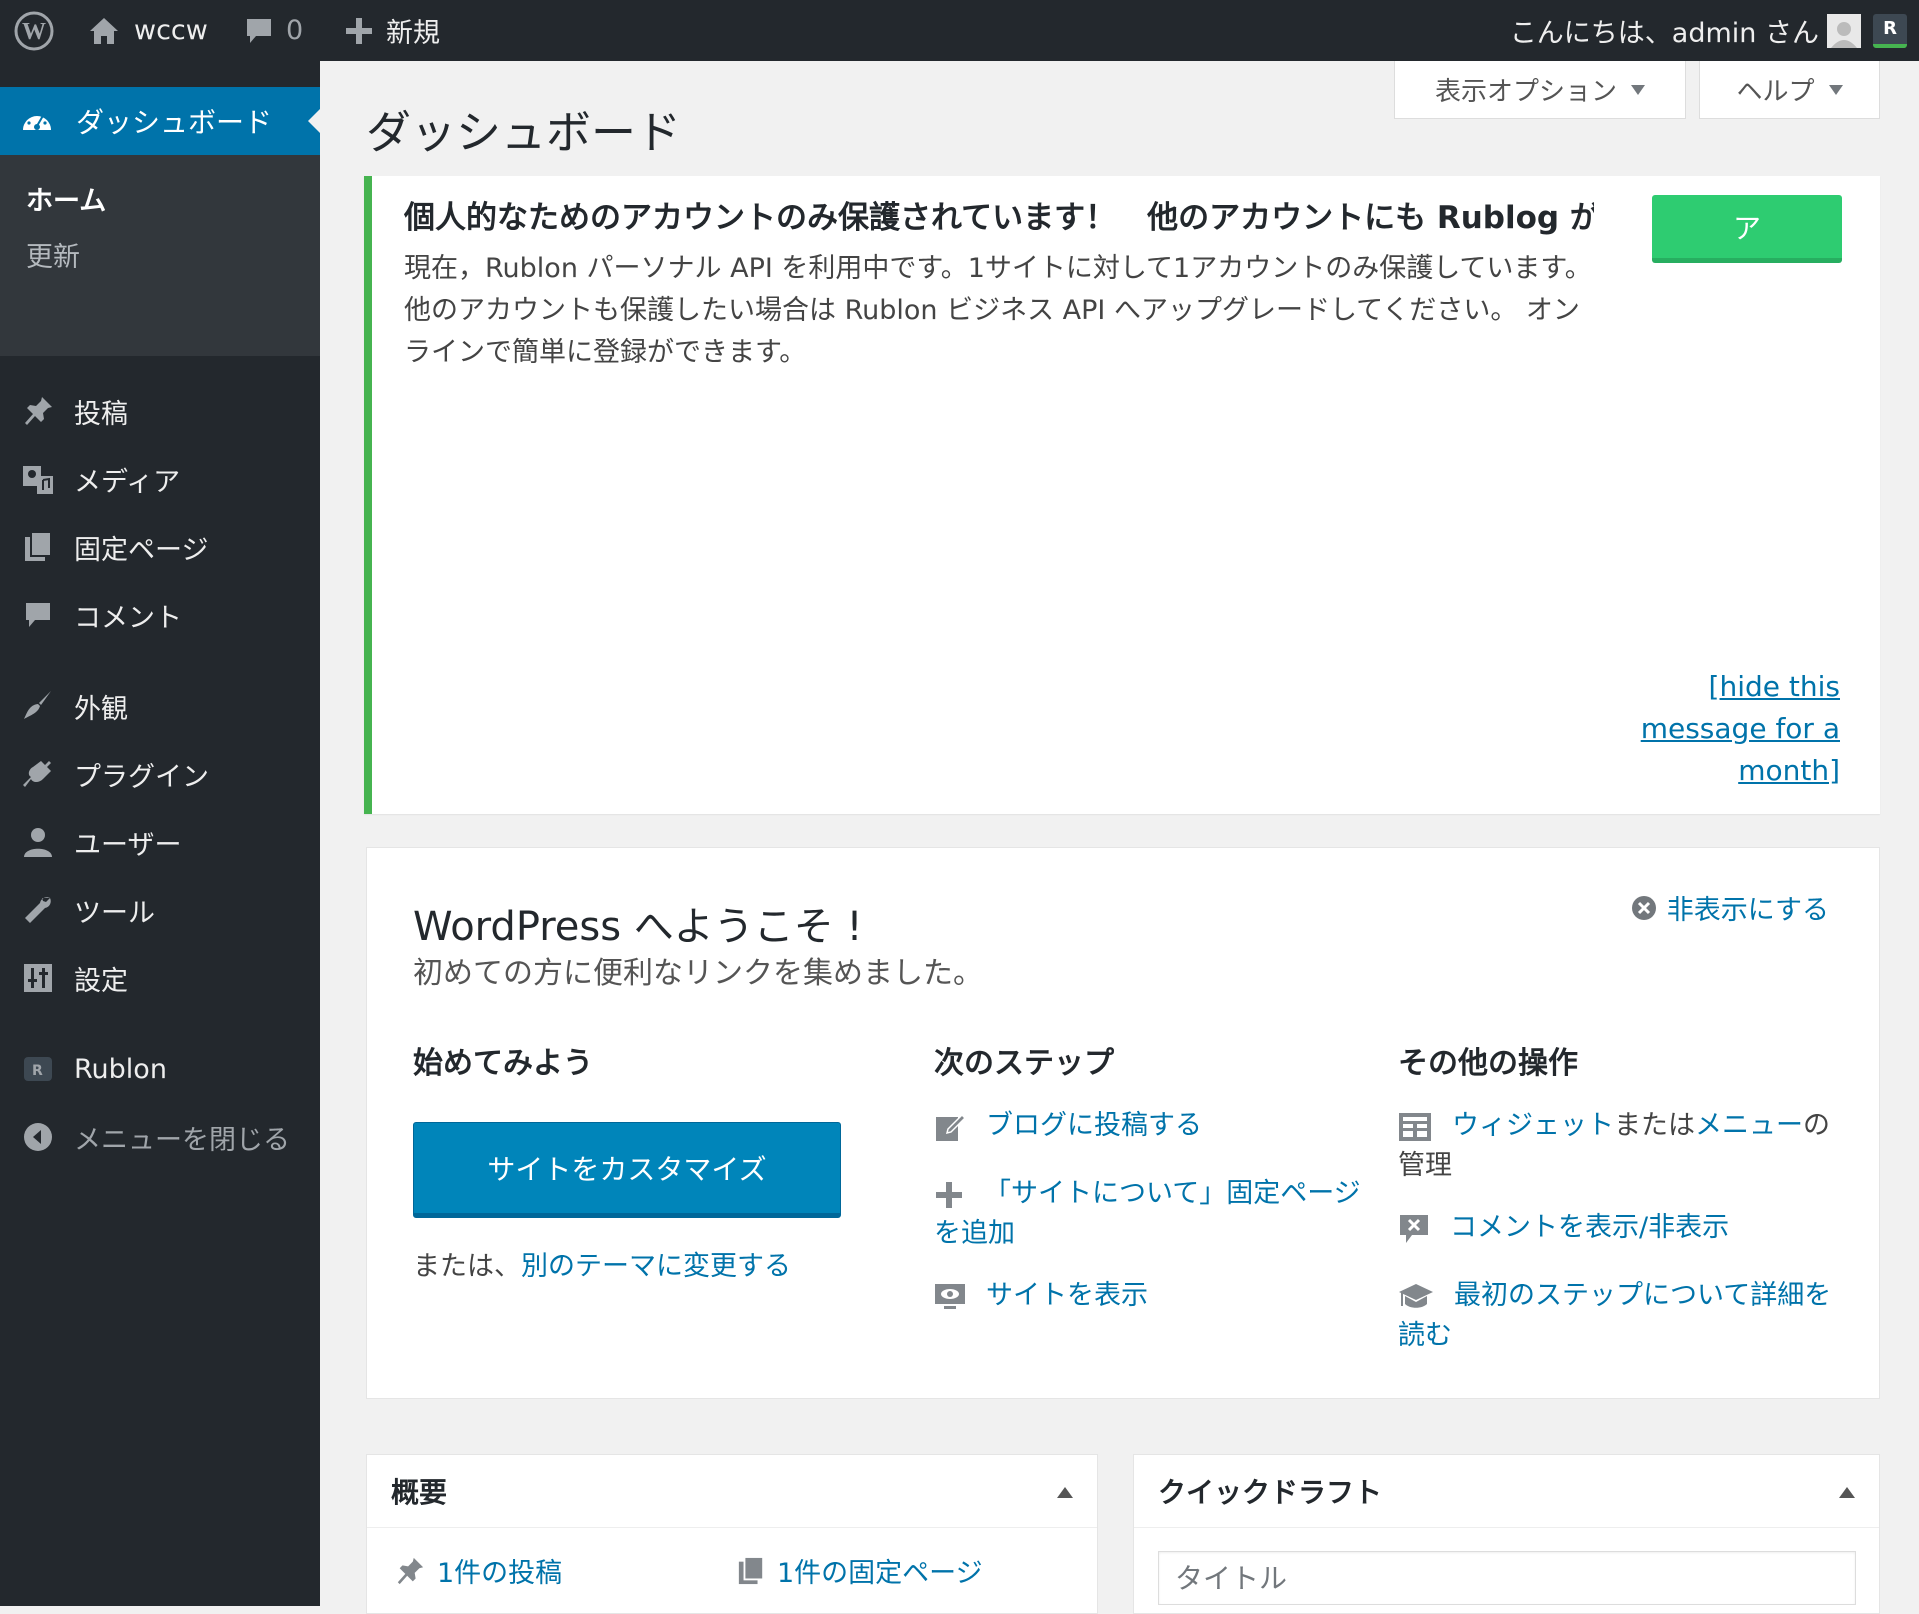  Describe the element at coordinates (38, 547) in the screenshot. I see `page-icon` at that location.